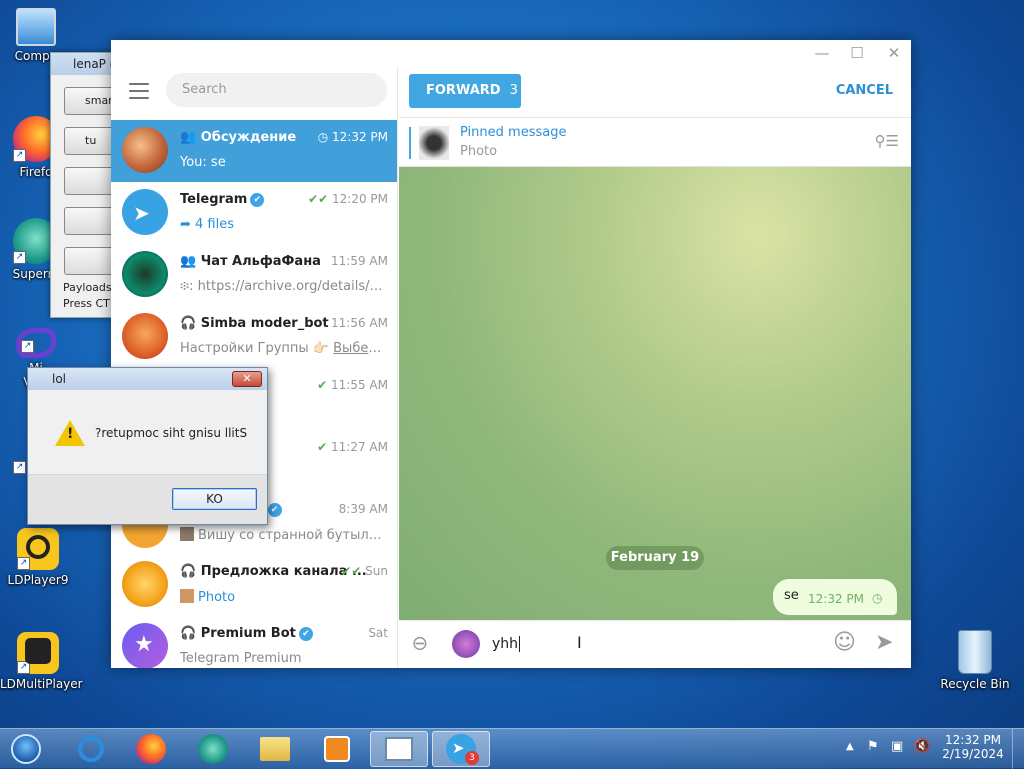  What do you see at coordinates (38, 549) in the screenshot?
I see `ldplayer-icon: ↗` at bounding box center [38, 549].